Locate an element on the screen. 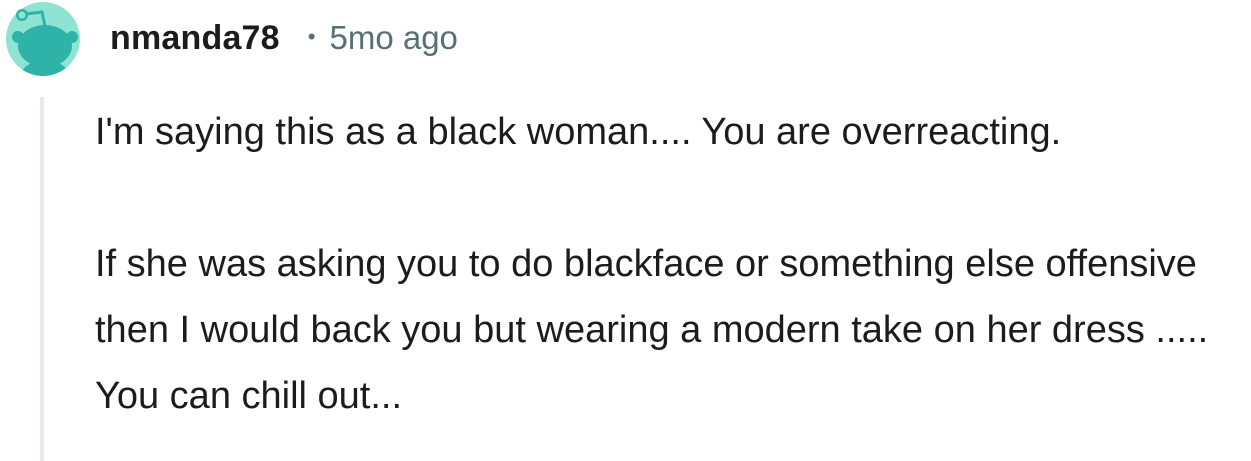  thread-collapse-line is located at coordinates (42, 279).